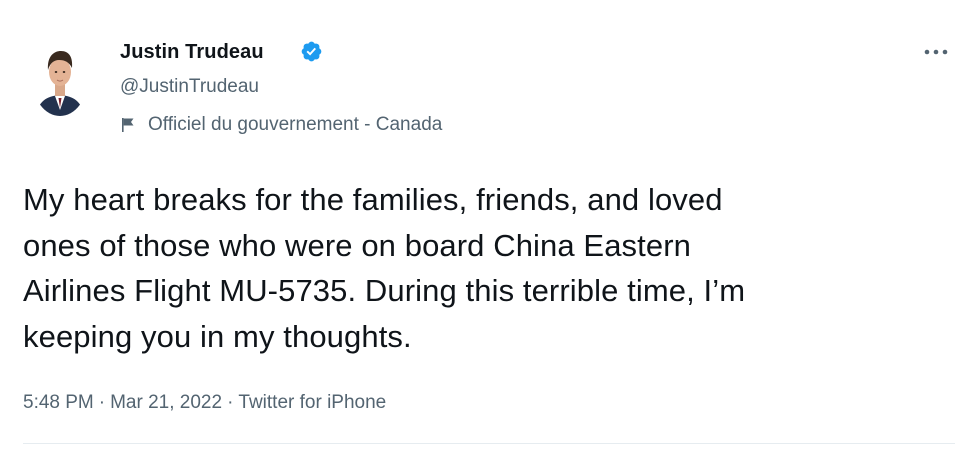 The image size is (980, 450). Describe the element at coordinates (189, 87) in the screenshot. I see `author-handle: @JustinTrudeau` at that location.